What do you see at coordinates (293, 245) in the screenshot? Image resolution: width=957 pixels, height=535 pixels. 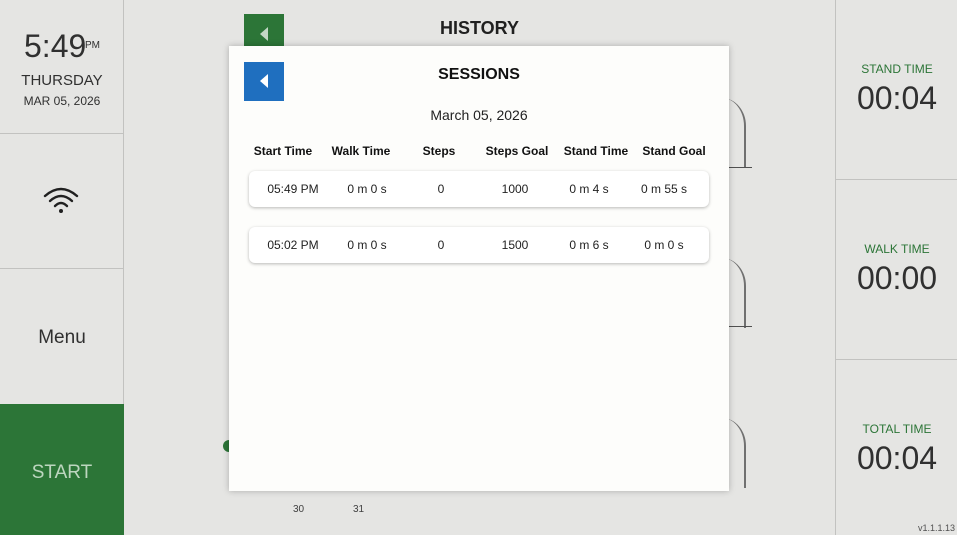 I see `table-cell: 05:02 PM` at bounding box center [293, 245].